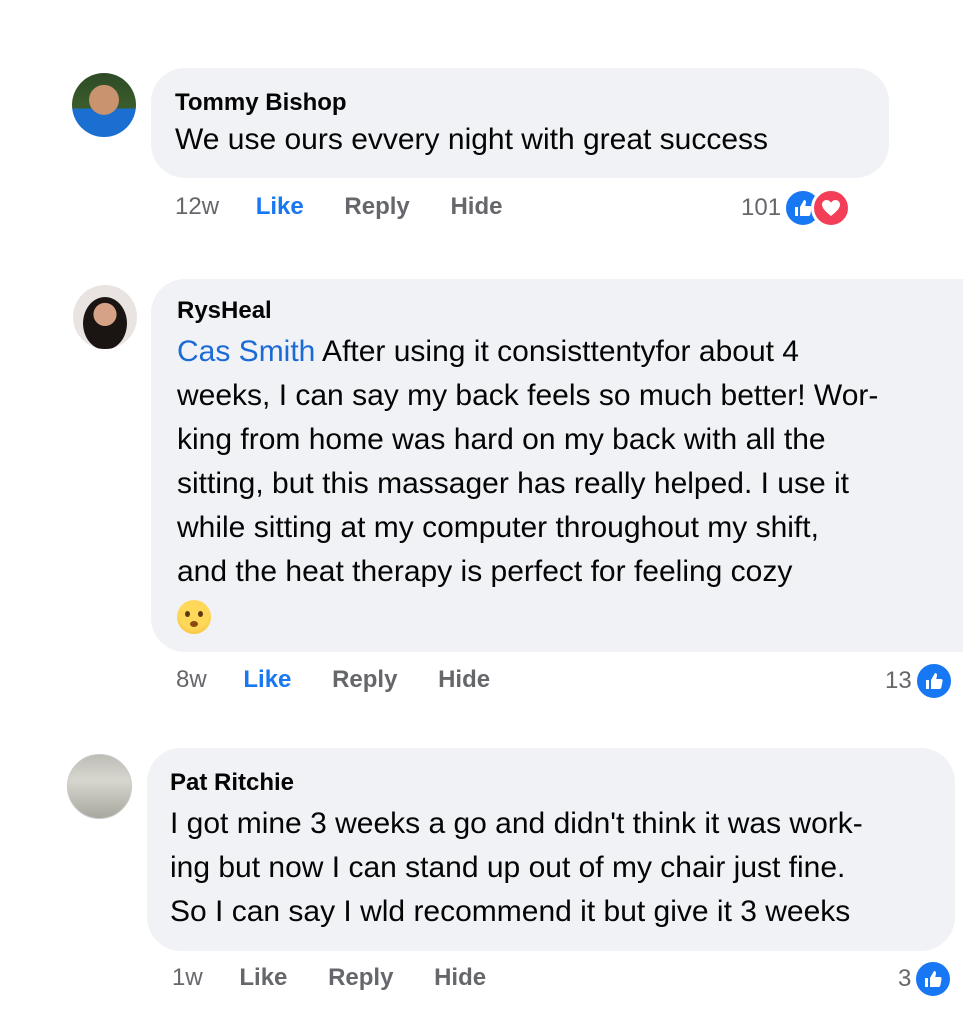  What do you see at coordinates (338, 207) in the screenshot?
I see `comment-actions: 12w Like Reply Hide` at bounding box center [338, 207].